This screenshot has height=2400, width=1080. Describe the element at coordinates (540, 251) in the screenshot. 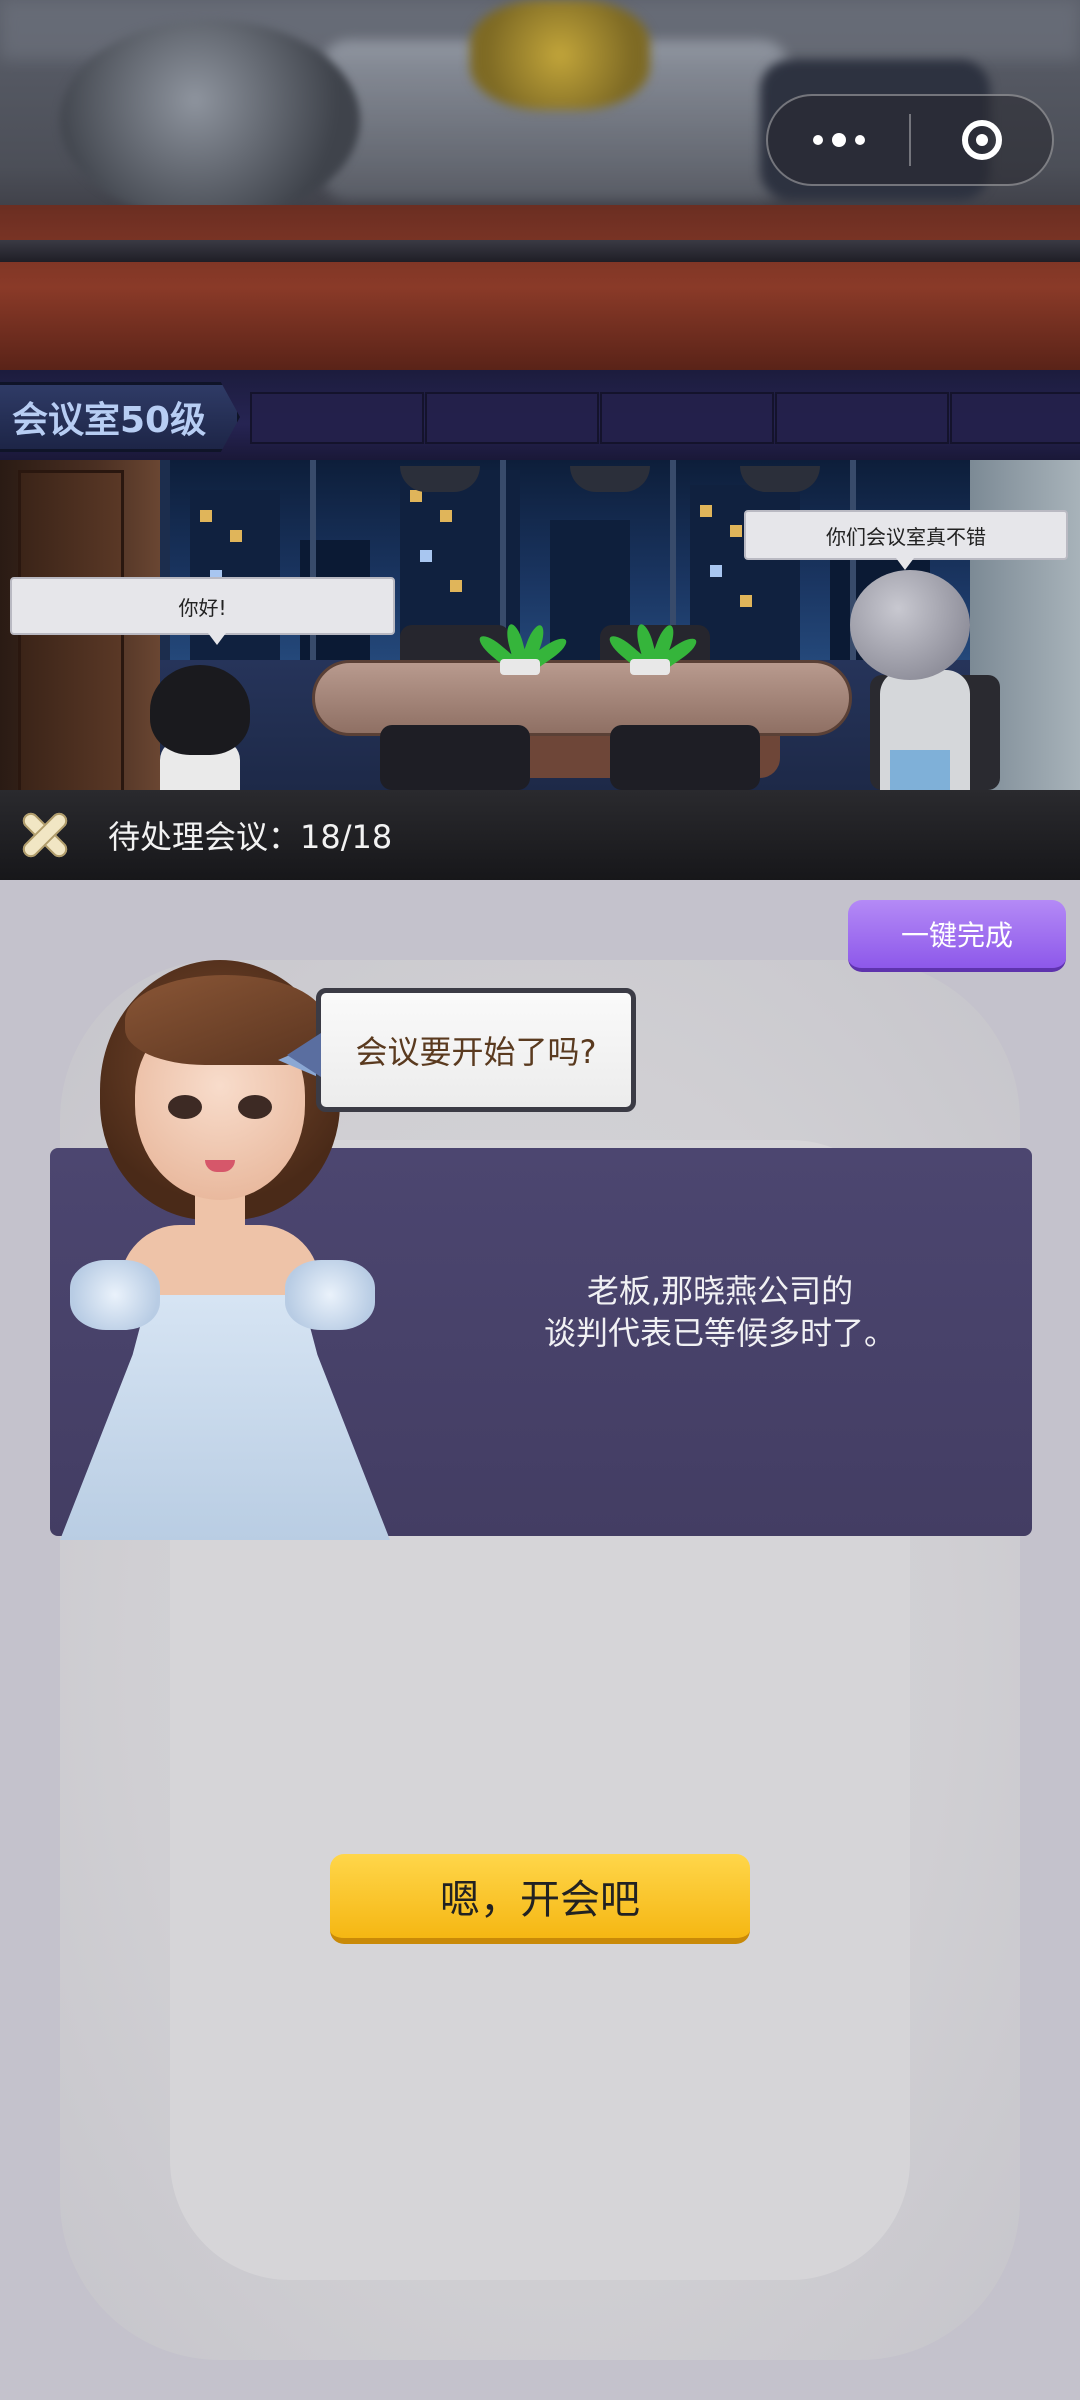

I see `scene-divider` at that location.